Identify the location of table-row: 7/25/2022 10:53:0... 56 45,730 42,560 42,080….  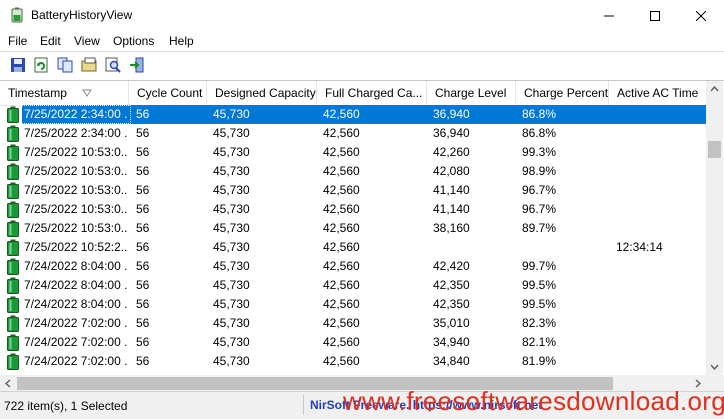
(353, 171).